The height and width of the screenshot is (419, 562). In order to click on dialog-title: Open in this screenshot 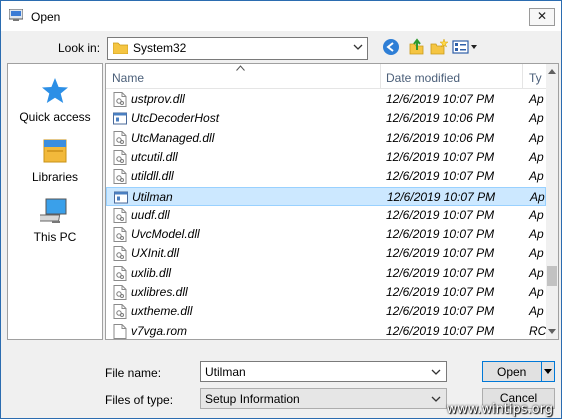, I will do `click(46, 17)`.